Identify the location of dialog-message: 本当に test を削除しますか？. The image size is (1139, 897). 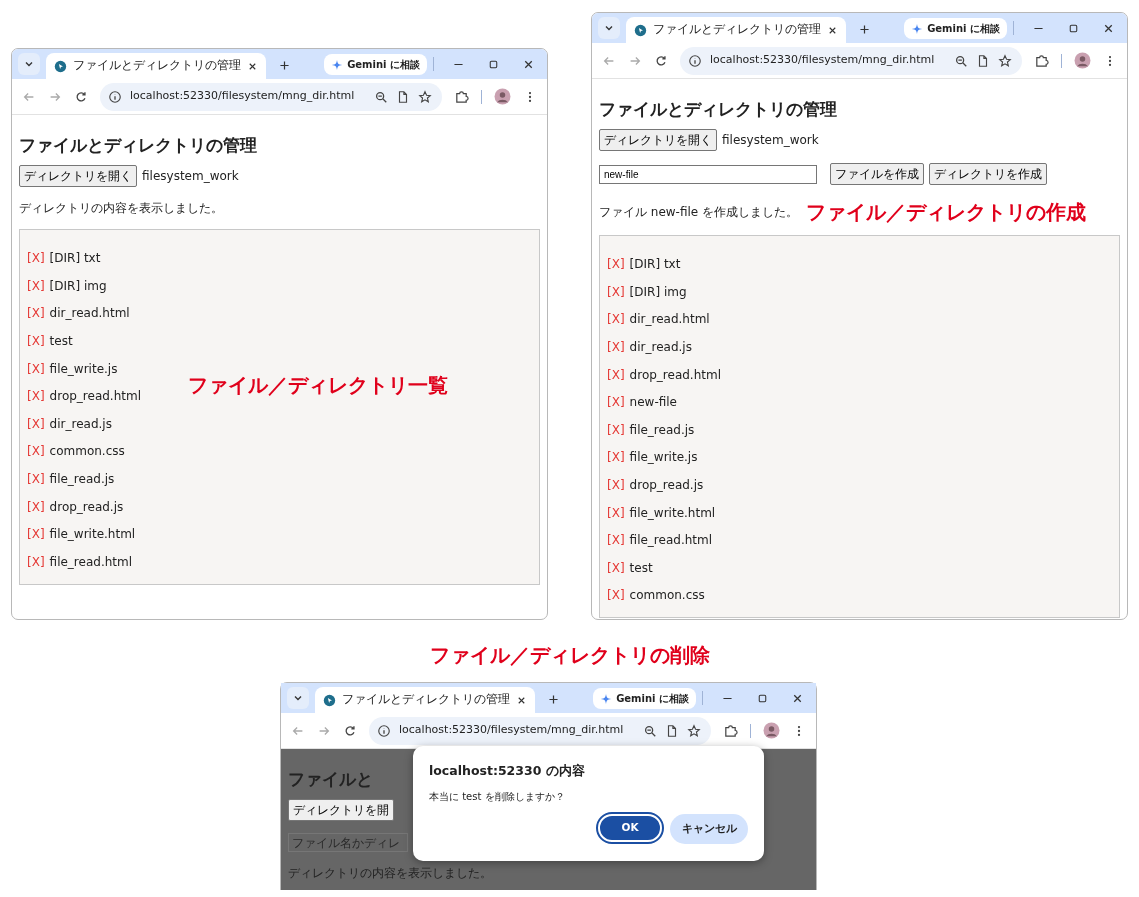
(497, 796).